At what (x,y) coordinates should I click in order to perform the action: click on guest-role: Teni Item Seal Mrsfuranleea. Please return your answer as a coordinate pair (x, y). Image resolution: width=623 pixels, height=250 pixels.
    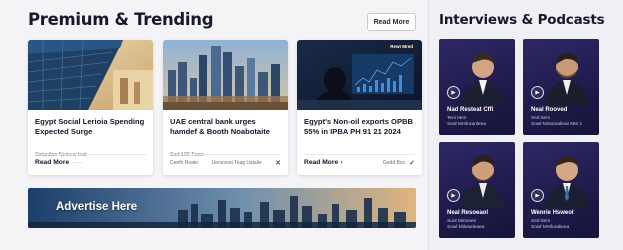
    Looking at the image, I should click on (466, 121).